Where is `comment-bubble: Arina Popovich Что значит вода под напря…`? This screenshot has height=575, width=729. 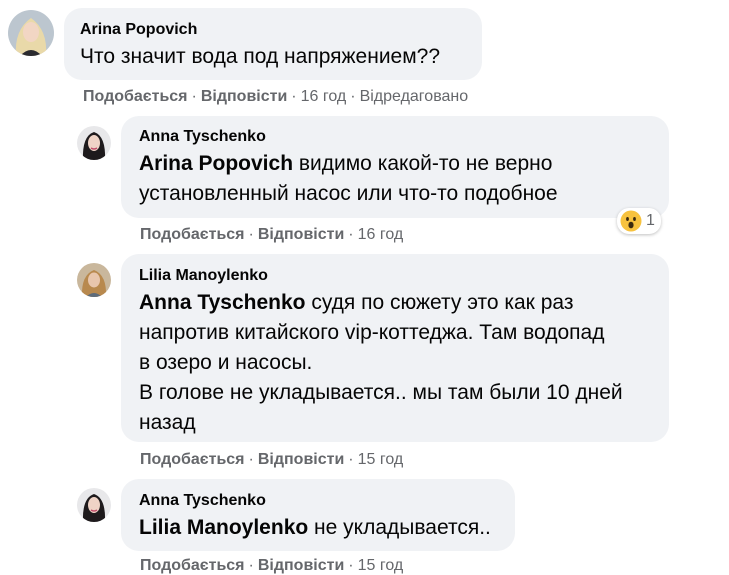
comment-bubble: Arina Popovich Что значит вода под напря… is located at coordinates (273, 44).